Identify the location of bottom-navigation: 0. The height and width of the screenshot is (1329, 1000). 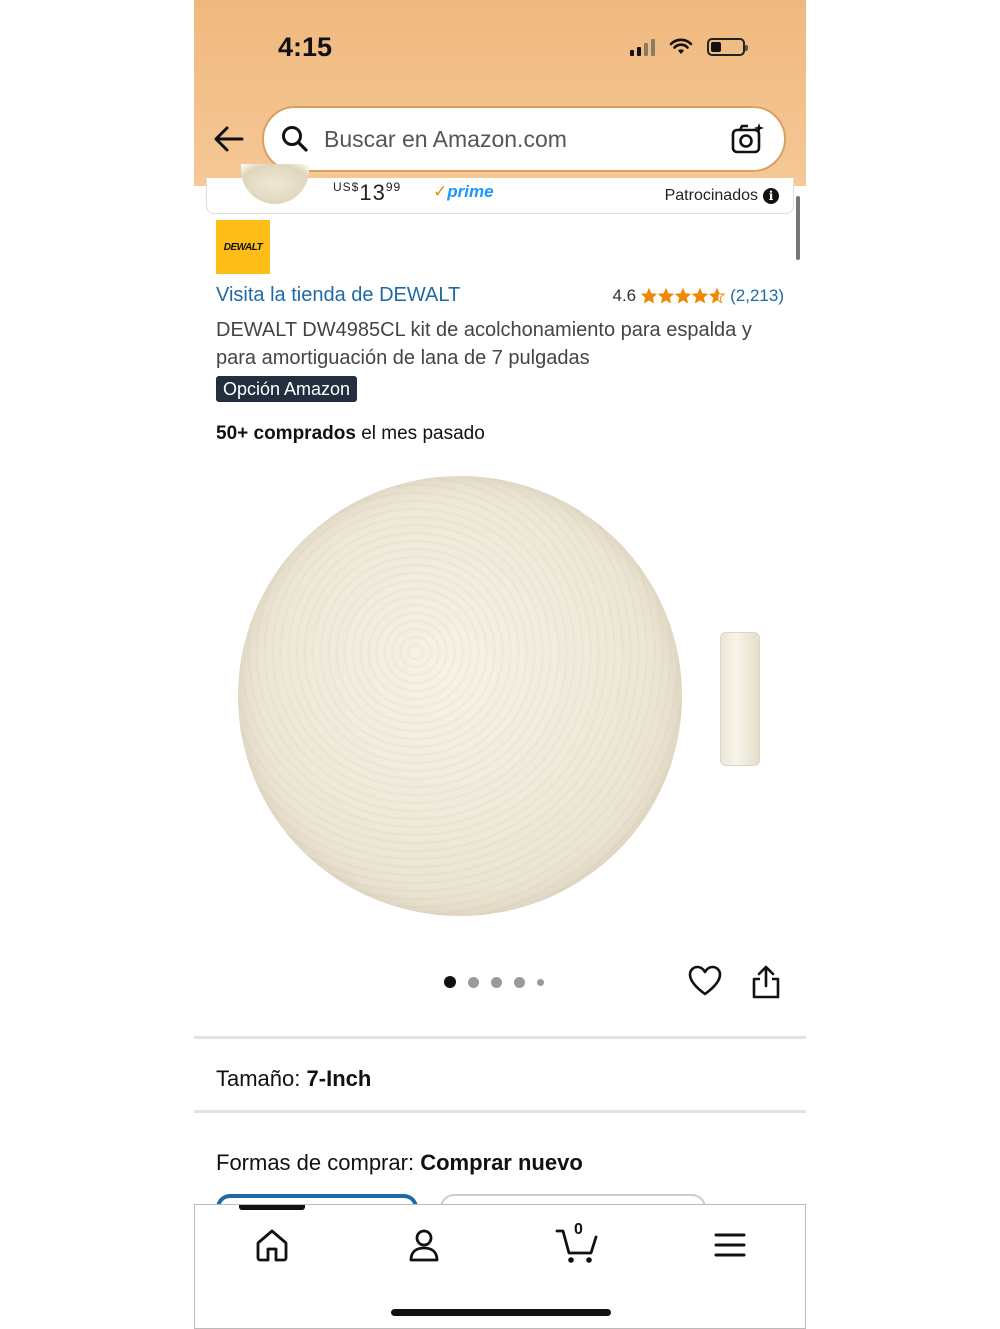
(500, 1266).